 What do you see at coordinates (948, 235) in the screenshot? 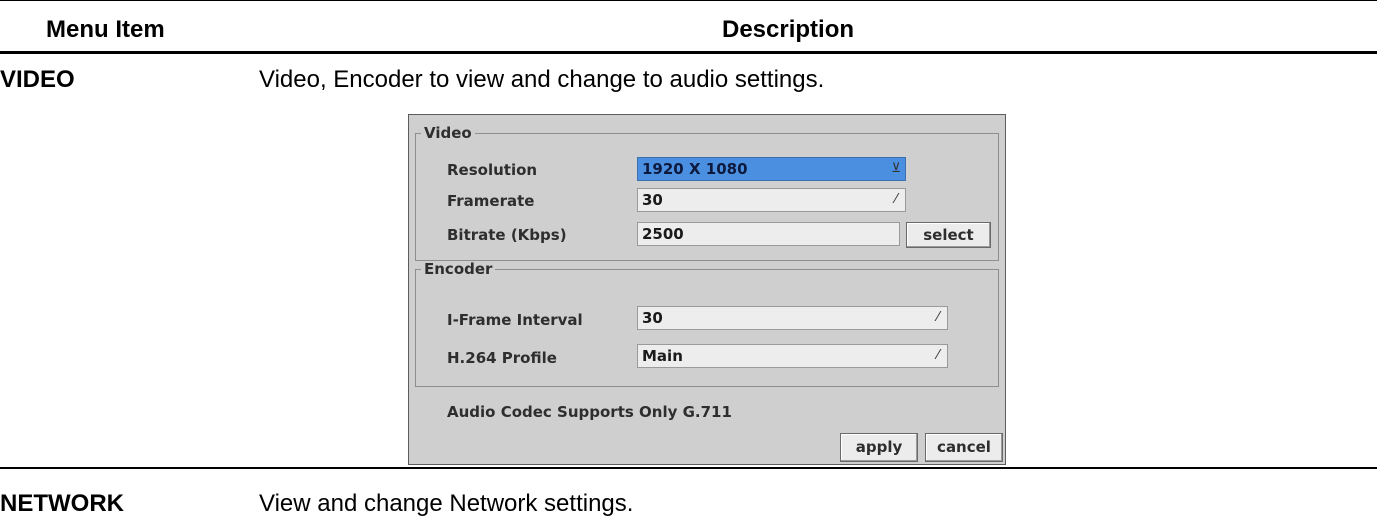
I see `select-button: select` at bounding box center [948, 235].